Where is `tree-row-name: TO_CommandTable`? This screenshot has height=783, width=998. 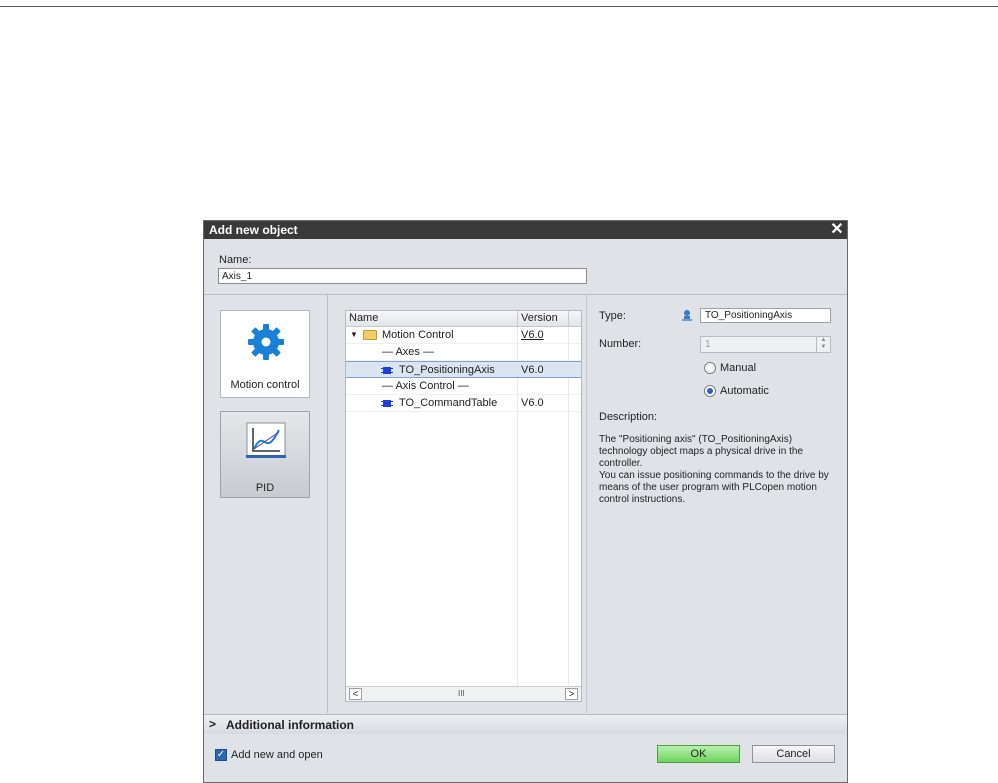
tree-row-name: TO_CommandTable is located at coordinates (448, 403).